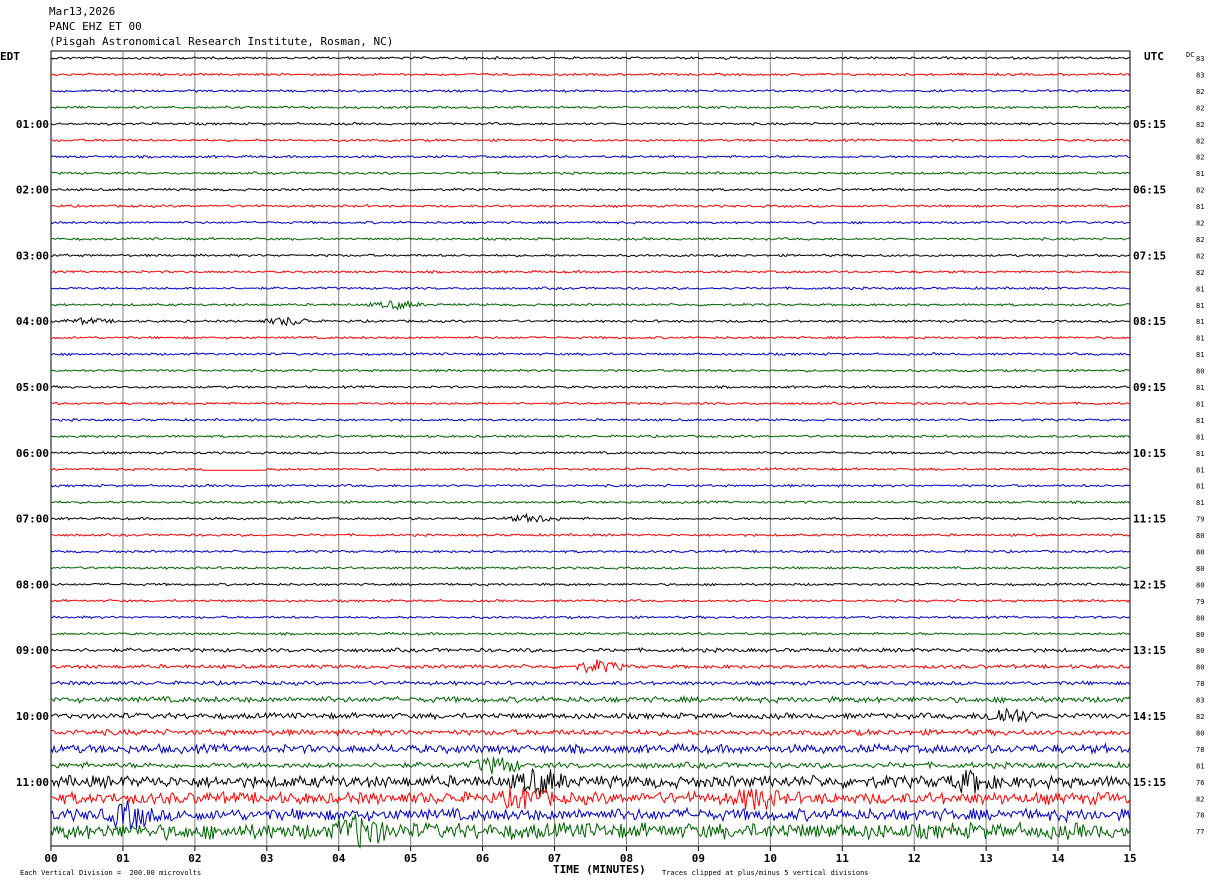 The image size is (1210, 886). I want to click on utc-hour-label: 11:15, so click(1149, 519).